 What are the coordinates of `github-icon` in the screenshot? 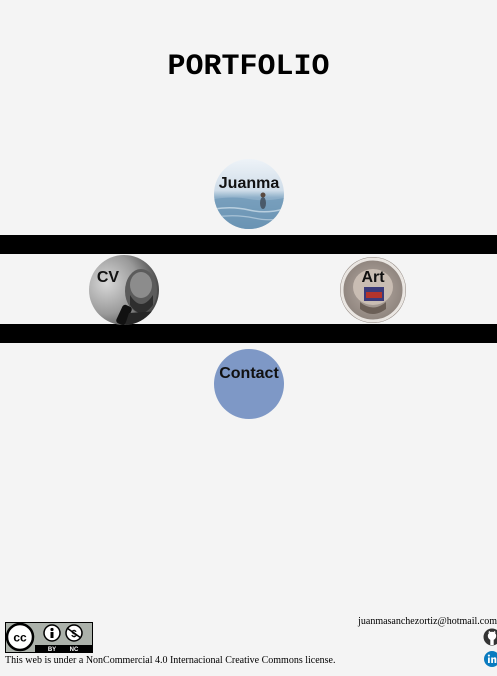 It's located at (490, 637).